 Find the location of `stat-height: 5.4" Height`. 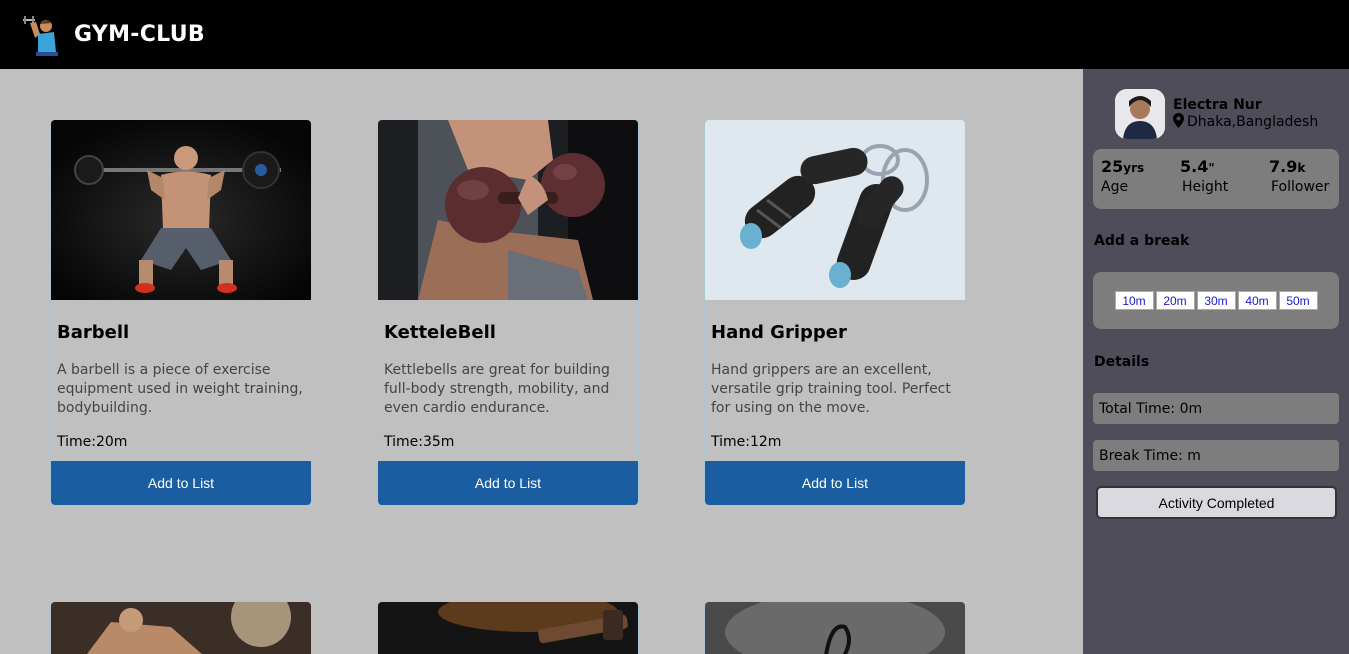

stat-height: 5.4" Height is located at coordinates (1204, 176).